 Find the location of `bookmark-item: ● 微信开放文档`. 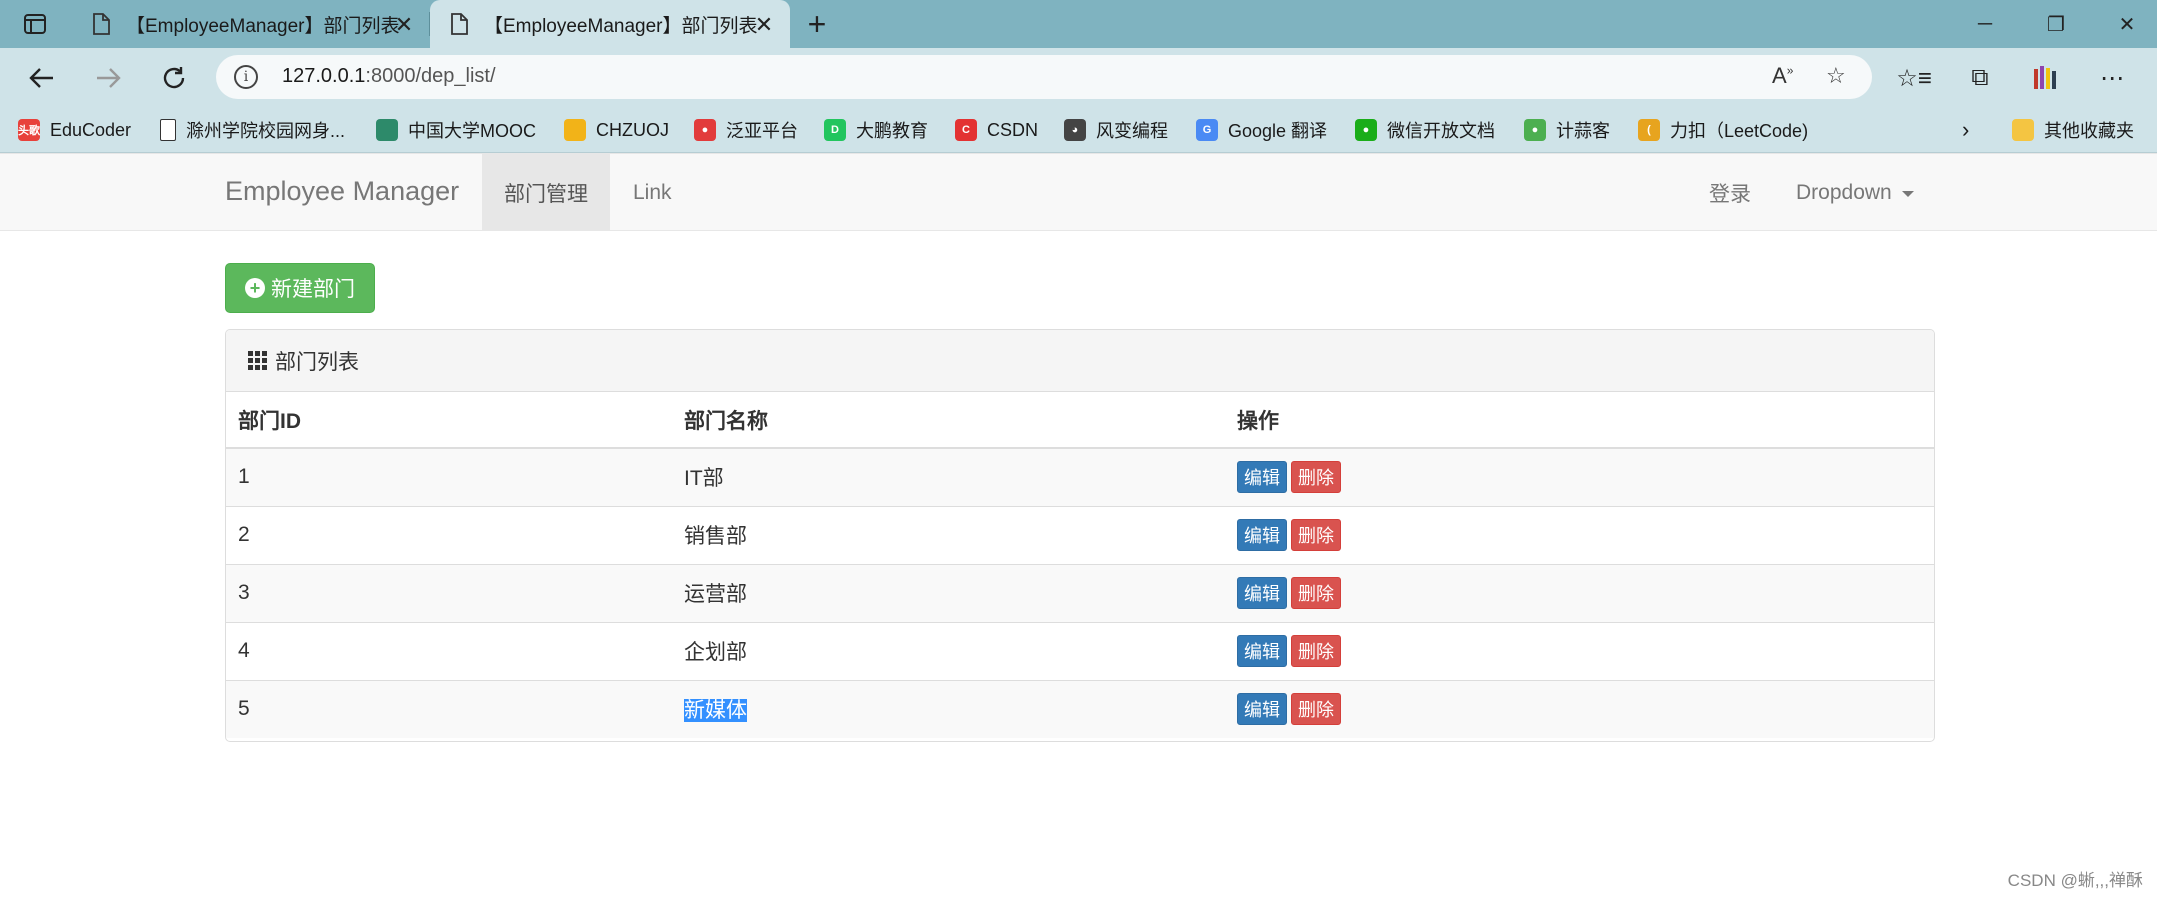

bookmark-item: ● 微信开放文档 is located at coordinates (1425, 130).